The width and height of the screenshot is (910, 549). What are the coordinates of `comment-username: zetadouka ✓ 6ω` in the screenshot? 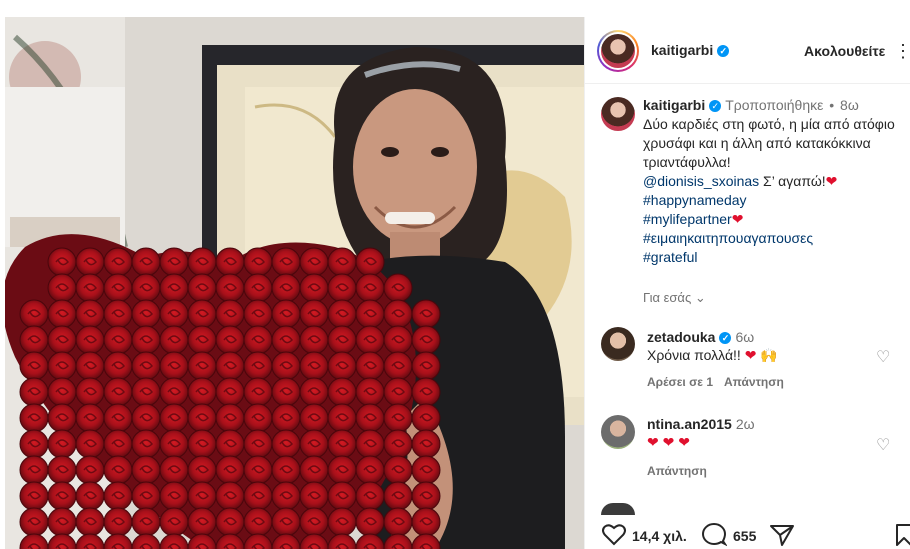 It's located at (700, 337).